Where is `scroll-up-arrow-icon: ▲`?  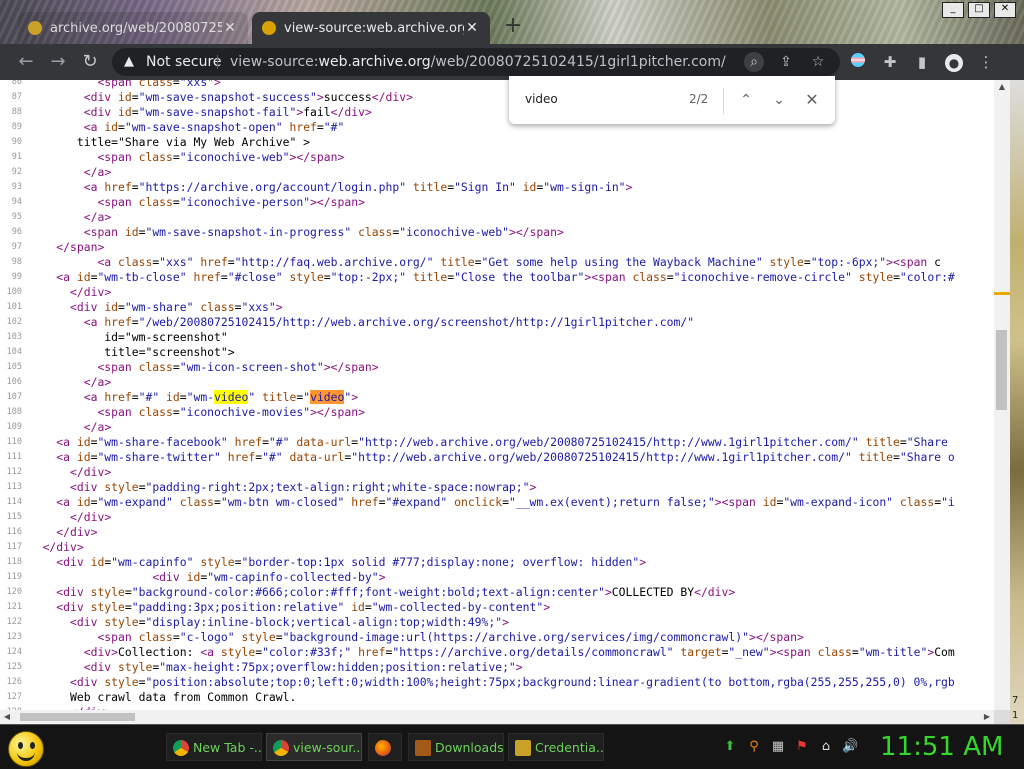
scroll-up-arrow-icon: ▲ is located at coordinates (1002, 87).